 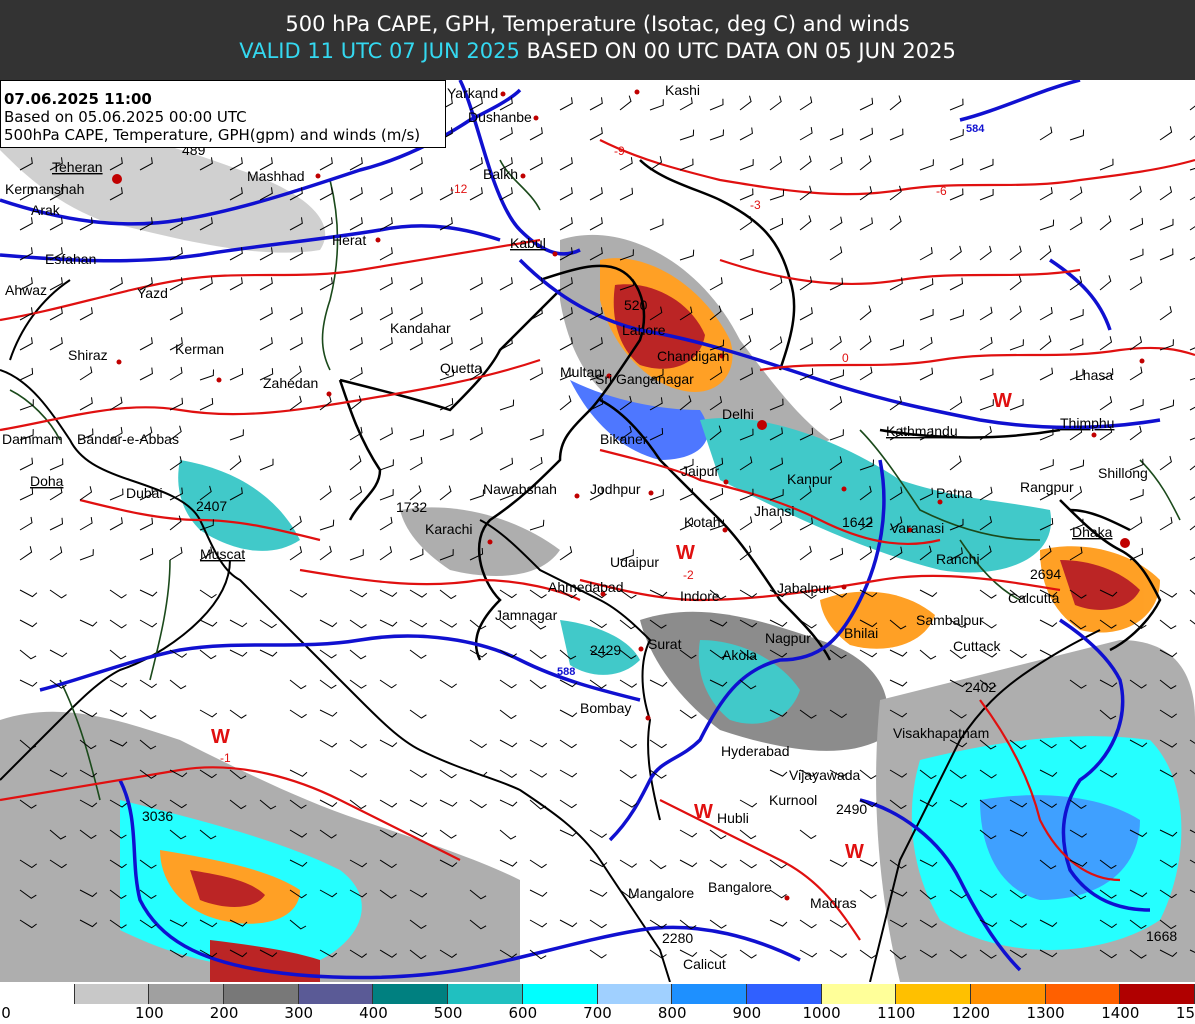 What do you see at coordinates (917, 528) in the screenshot?
I see `city-label: Varanasi` at bounding box center [917, 528].